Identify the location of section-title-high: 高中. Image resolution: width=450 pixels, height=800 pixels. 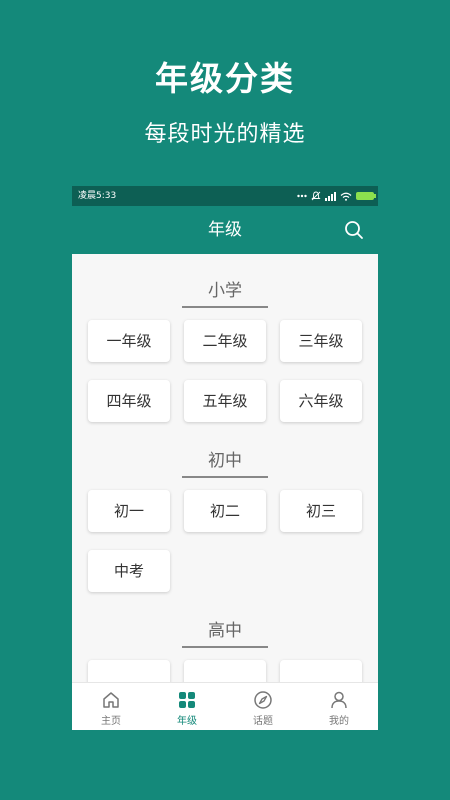
(225, 631).